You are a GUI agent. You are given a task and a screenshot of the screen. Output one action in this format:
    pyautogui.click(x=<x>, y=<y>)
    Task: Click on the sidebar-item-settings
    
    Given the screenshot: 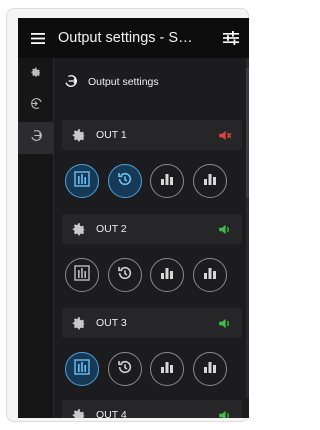 What is the action you would take?
    pyautogui.click(x=36, y=74)
    